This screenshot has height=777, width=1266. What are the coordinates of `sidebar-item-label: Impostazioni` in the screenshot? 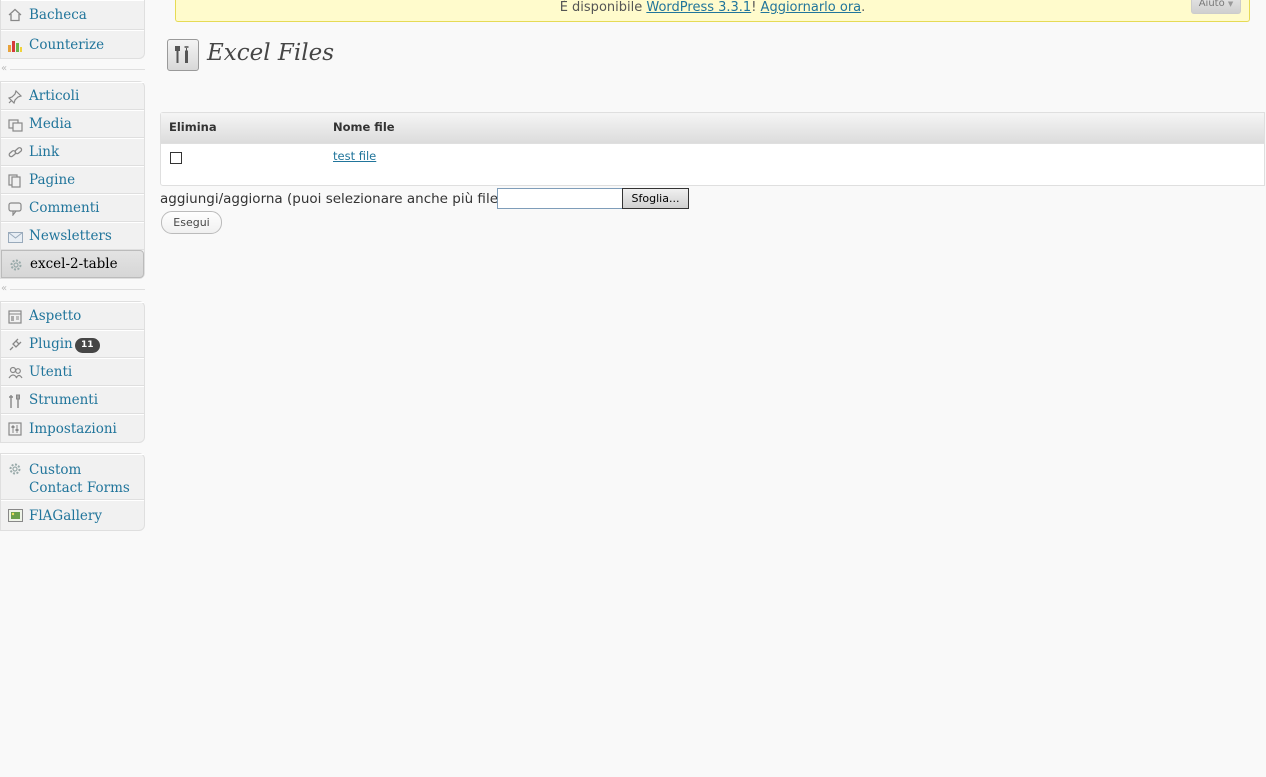 It's located at (73, 428).